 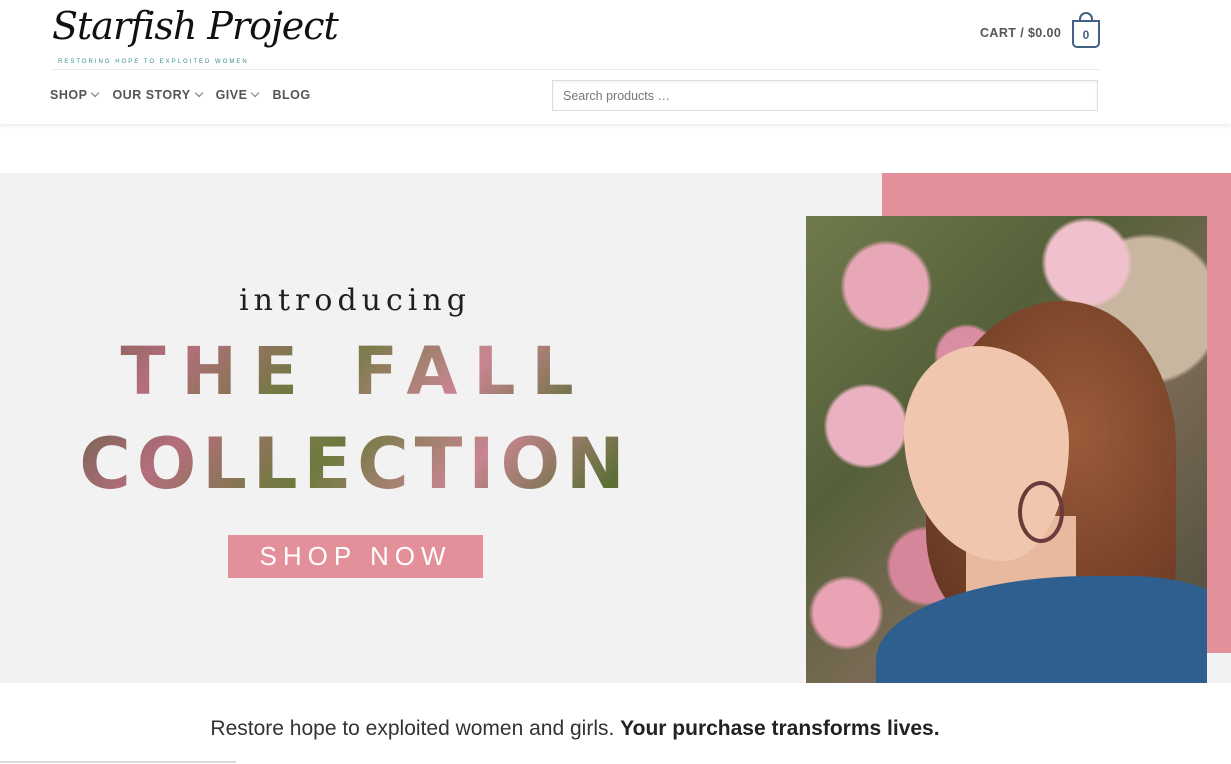 I want to click on nav-item-label: GIVE, so click(x=231, y=95).